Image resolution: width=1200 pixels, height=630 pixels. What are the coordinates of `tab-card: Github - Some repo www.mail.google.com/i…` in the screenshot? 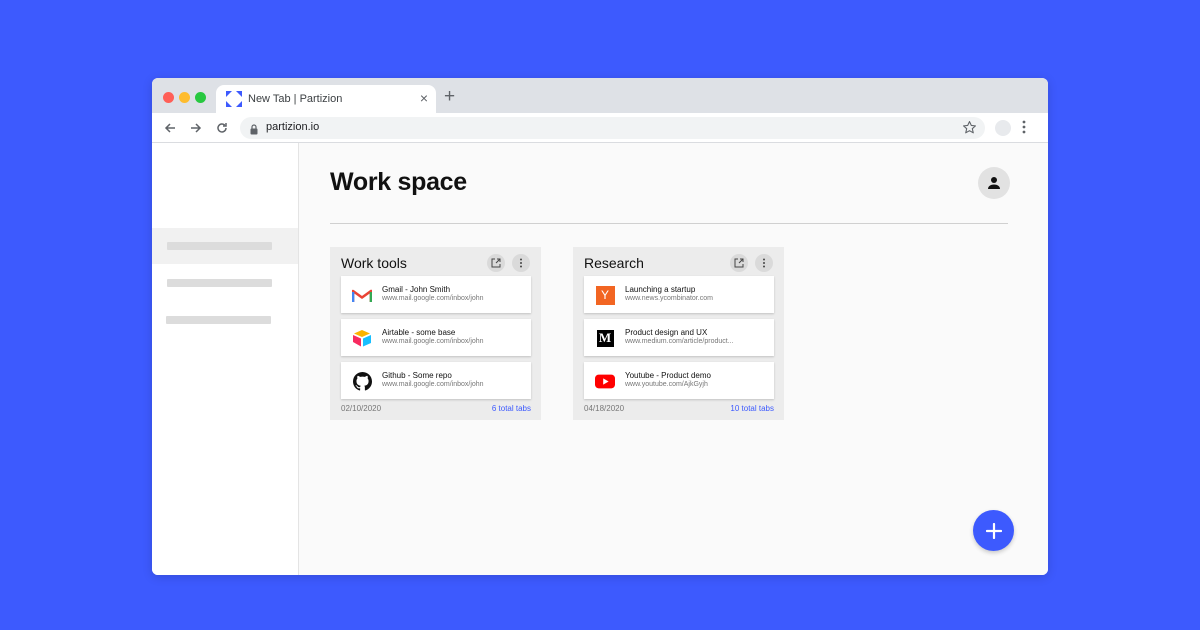 It's located at (436, 380).